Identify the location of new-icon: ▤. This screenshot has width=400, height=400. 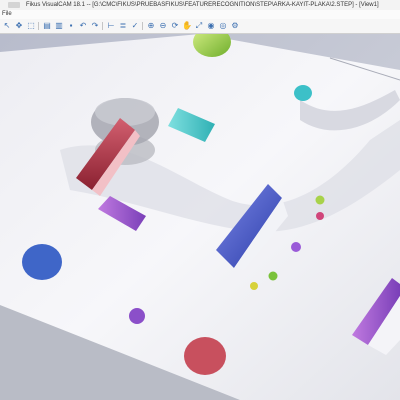
(47, 26).